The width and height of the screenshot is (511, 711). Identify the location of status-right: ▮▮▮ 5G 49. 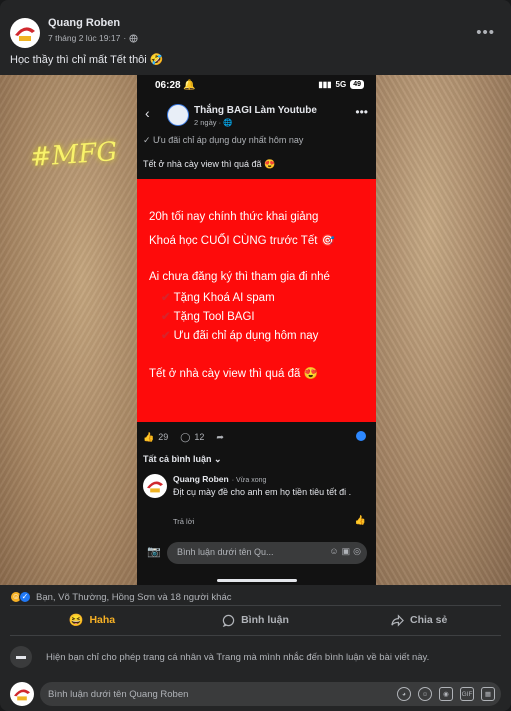
(341, 84).